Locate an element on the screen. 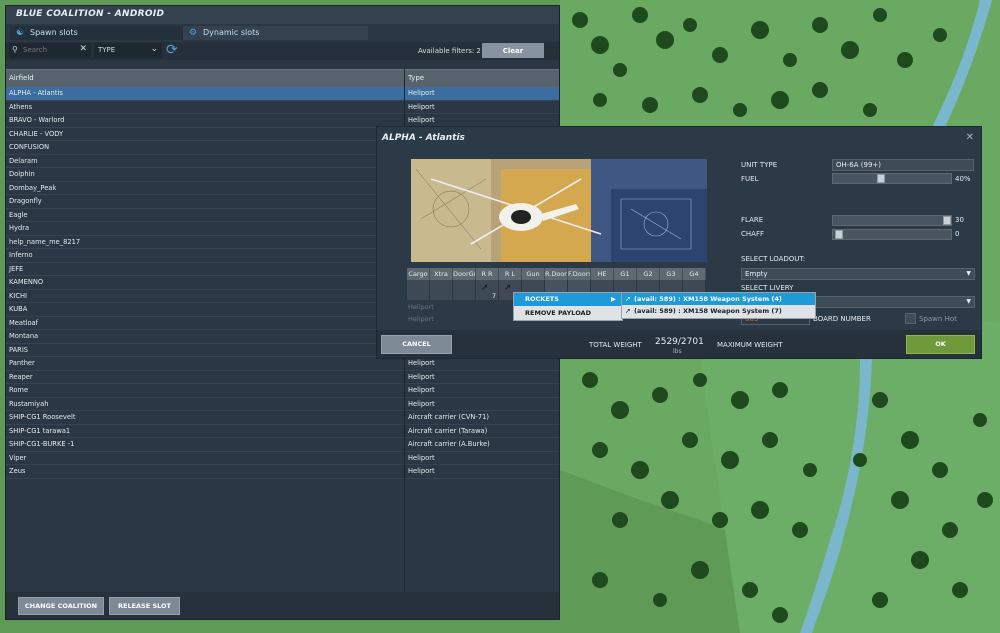 Image resolution: width=1000 pixels, height=633 pixels. table-row: Panther Heliport is located at coordinates (282, 364).